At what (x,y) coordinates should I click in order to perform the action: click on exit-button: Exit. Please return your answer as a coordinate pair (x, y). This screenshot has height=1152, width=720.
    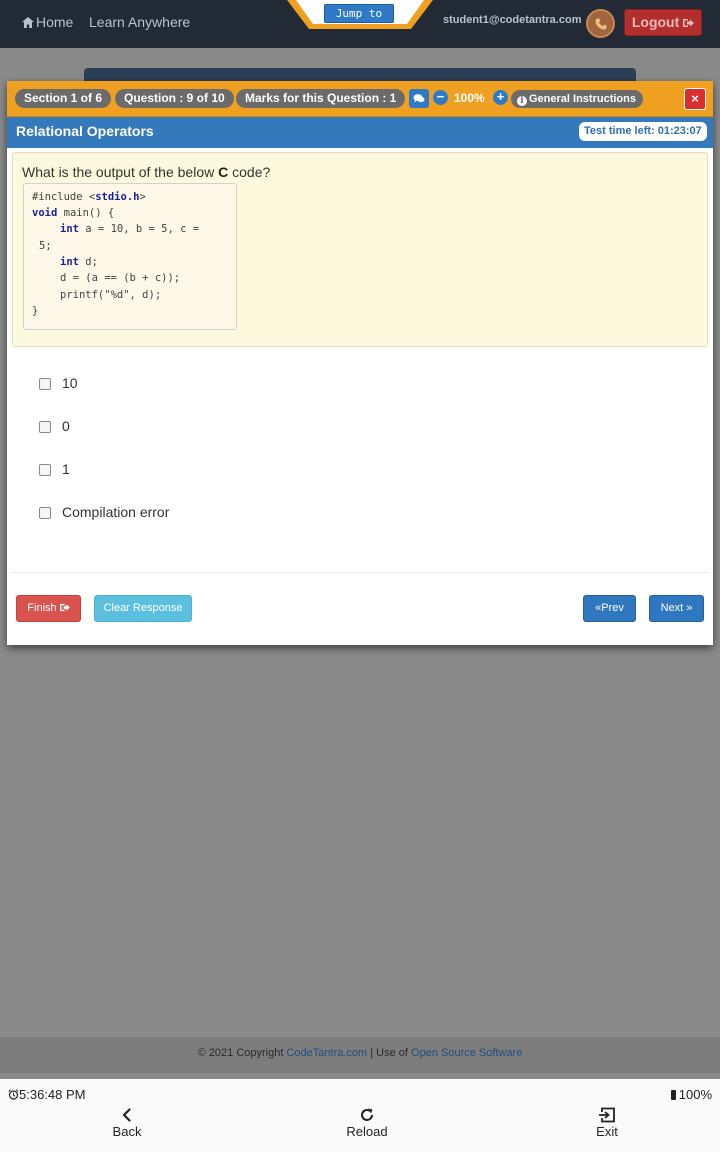
    Looking at the image, I should click on (607, 1123).